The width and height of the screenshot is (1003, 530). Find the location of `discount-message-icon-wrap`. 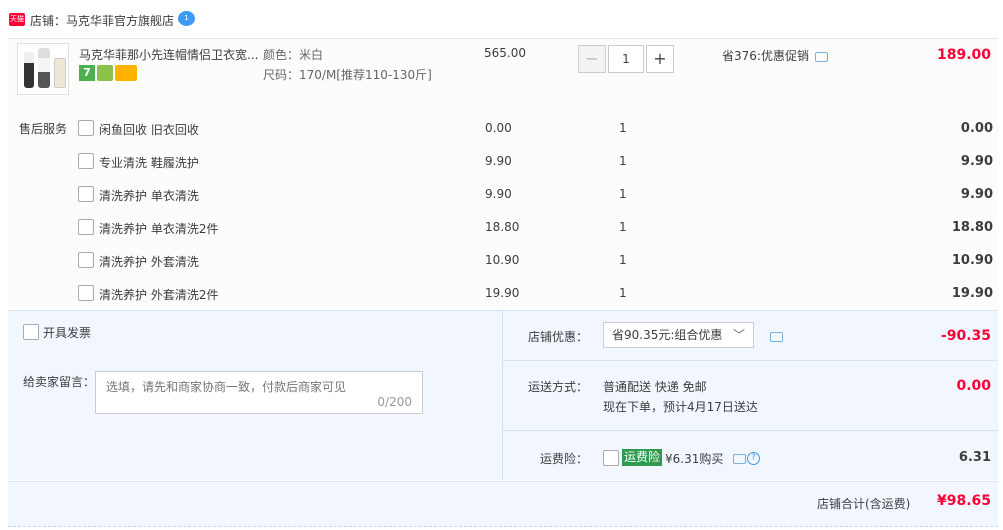

discount-message-icon-wrap is located at coordinates (776, 336).